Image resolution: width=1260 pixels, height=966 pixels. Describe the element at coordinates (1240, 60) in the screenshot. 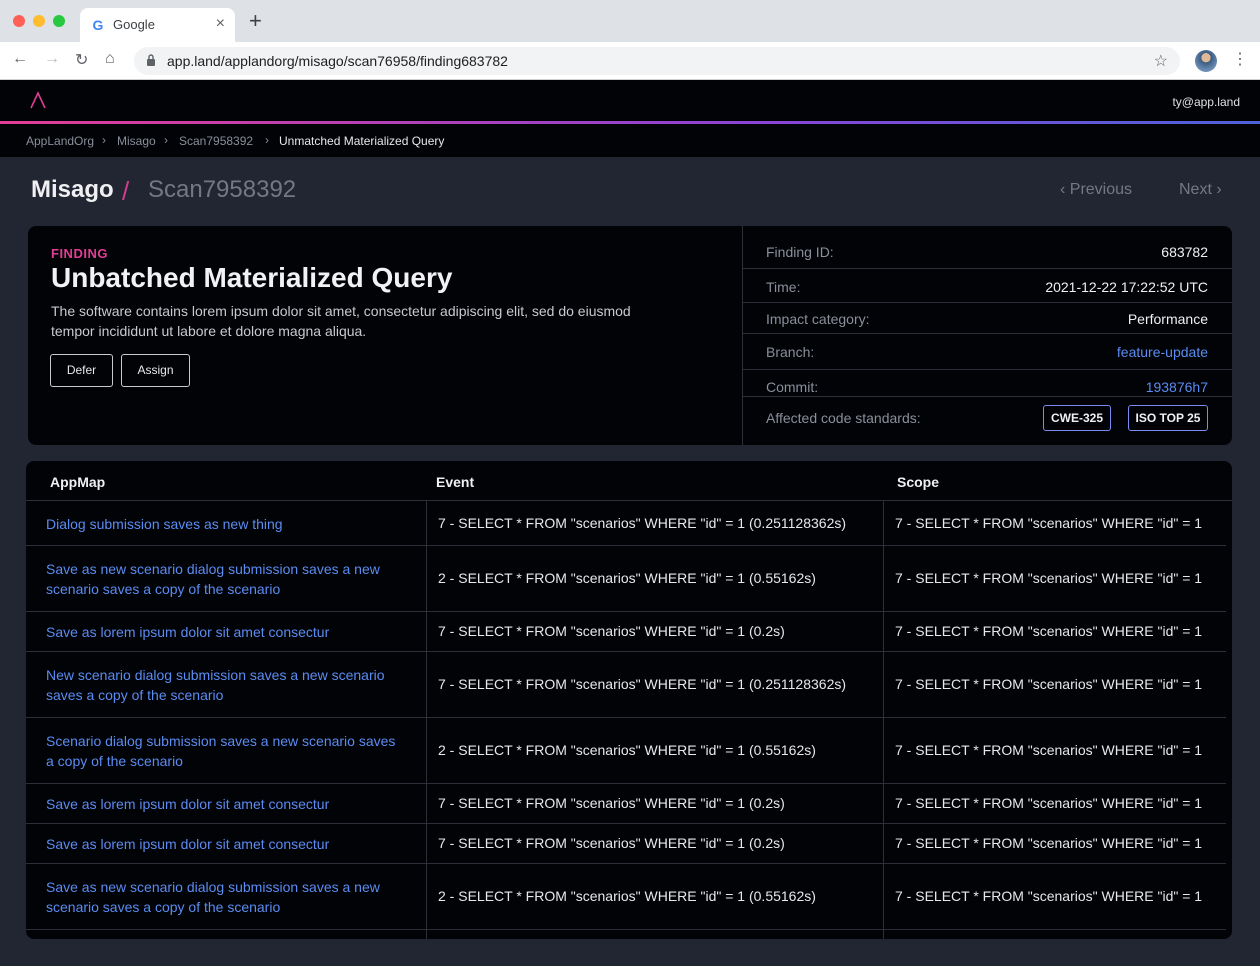

I see `kebab-menu-icon: ⋮` at that location.